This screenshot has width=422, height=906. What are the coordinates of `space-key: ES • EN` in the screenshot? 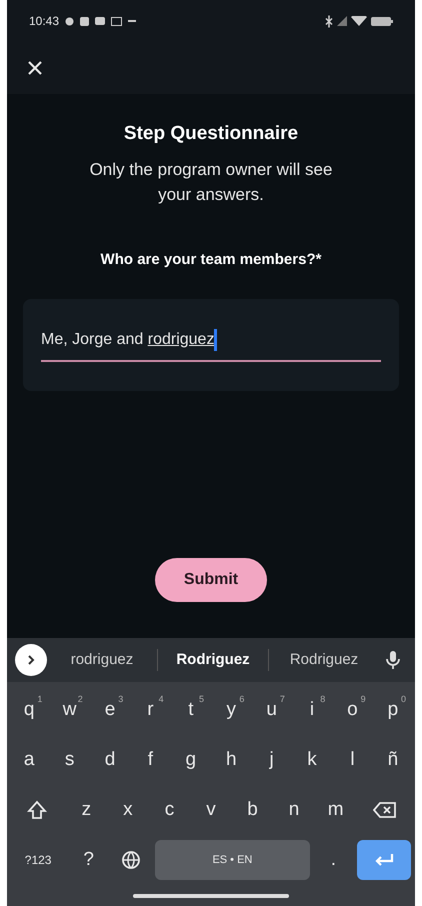 It's located at (232, 860).